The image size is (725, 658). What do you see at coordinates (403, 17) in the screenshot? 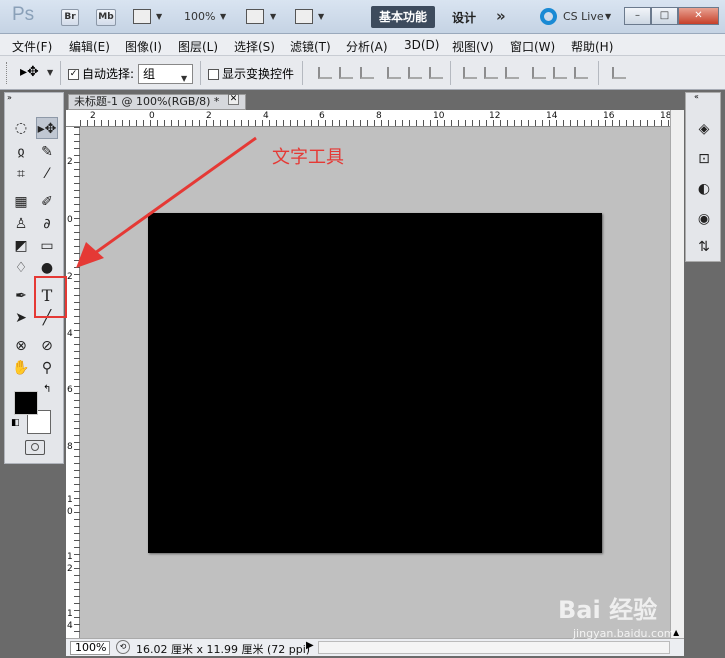
I see `workspace-essentials: 基本功能` at bounding box center [403, 17].